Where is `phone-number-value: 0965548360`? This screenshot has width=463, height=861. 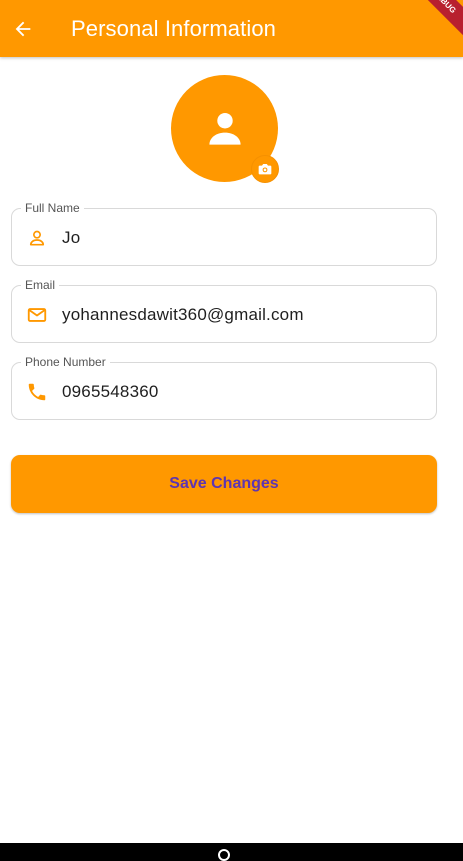 phone-number-value: 0965548360 is located at coordinates (110, 392).